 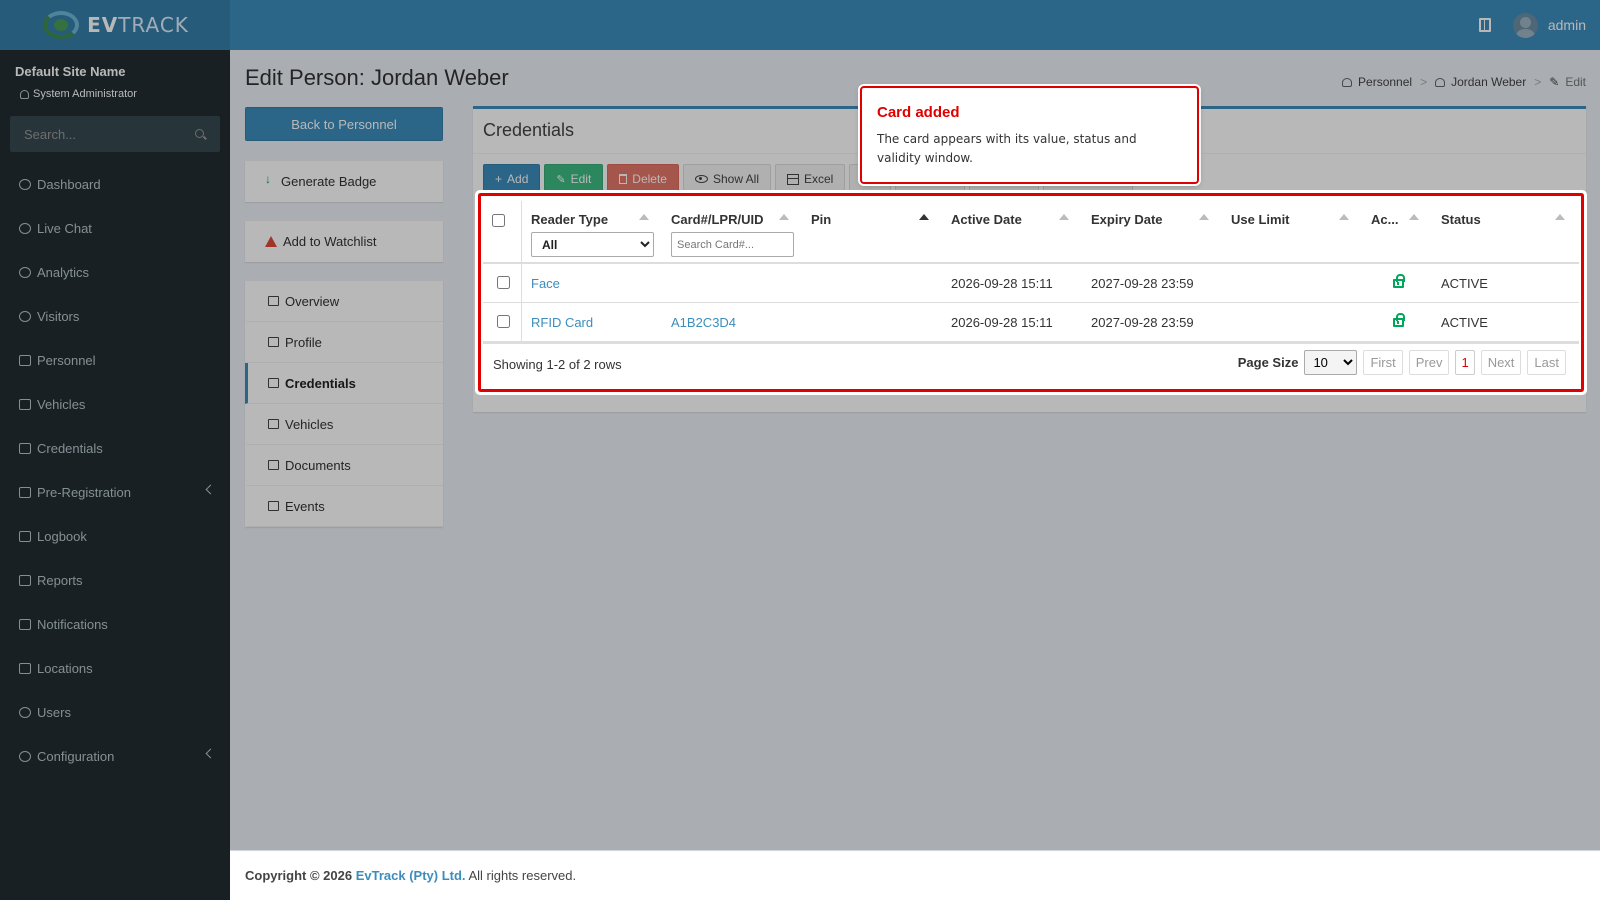 What do you see at coordinates (344, 424) in the screenshot?
I see `tab-vehicles: Vehicles` at bounding box center [344, 424].